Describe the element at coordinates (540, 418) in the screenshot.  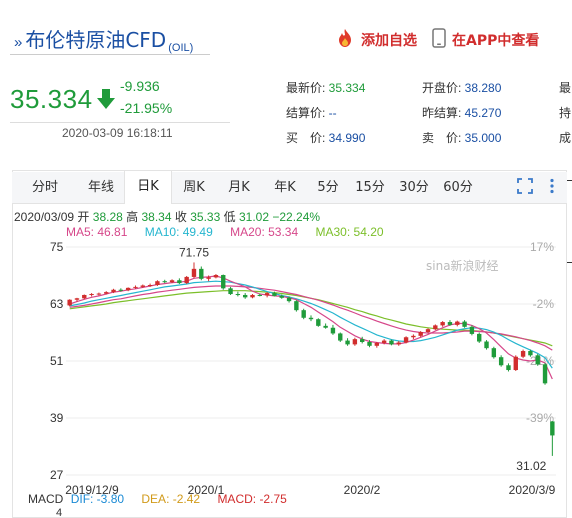
I see `y-tick-label-right: -39%` at that location.